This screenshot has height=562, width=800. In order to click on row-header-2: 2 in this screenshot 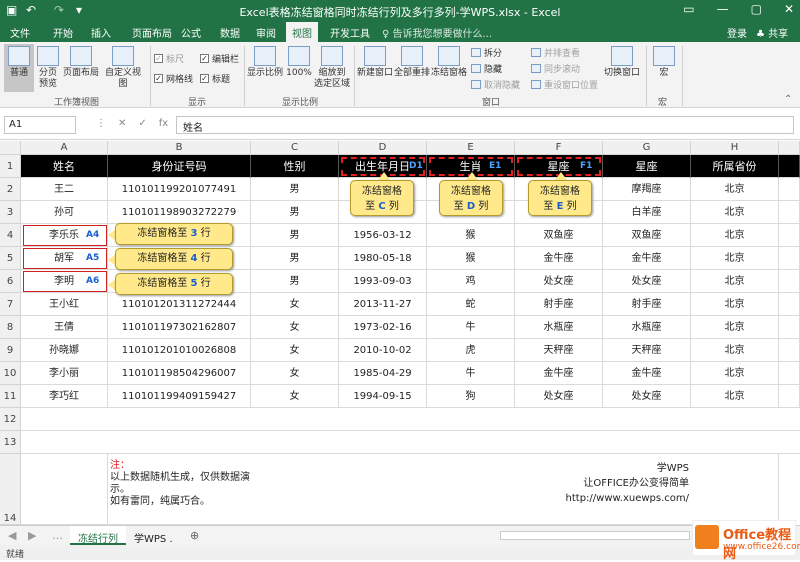, I will do `click(10, 189)`.